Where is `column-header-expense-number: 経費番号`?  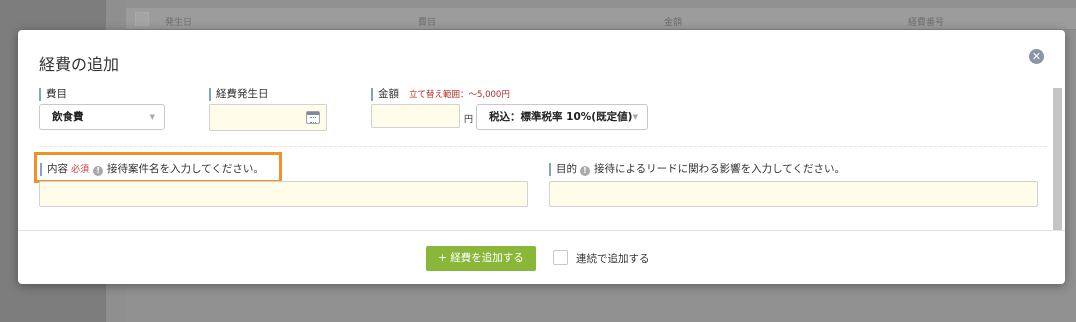
column-header-expense-number: 経費番号 is located at coordinates (926, 21).